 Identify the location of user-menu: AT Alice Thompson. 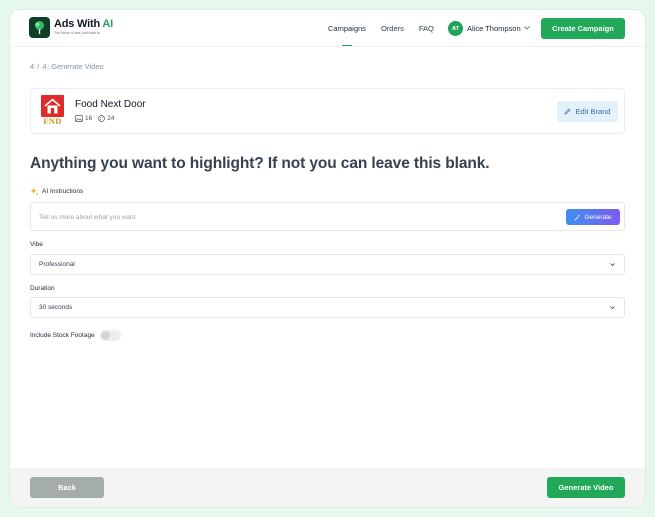
(489, 28).